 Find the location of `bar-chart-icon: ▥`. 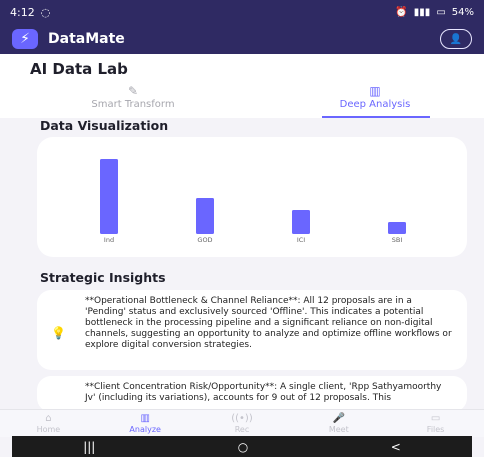

bar-chart-icon: ▥ is located at coordinates (375, 91).